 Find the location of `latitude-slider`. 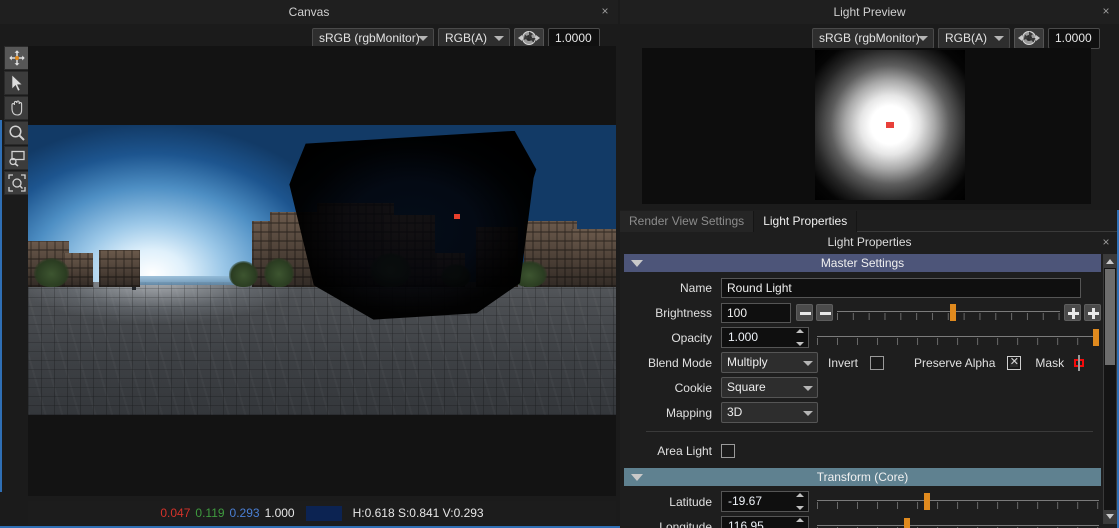

latitude-slider is located at coordinates (958, 501).